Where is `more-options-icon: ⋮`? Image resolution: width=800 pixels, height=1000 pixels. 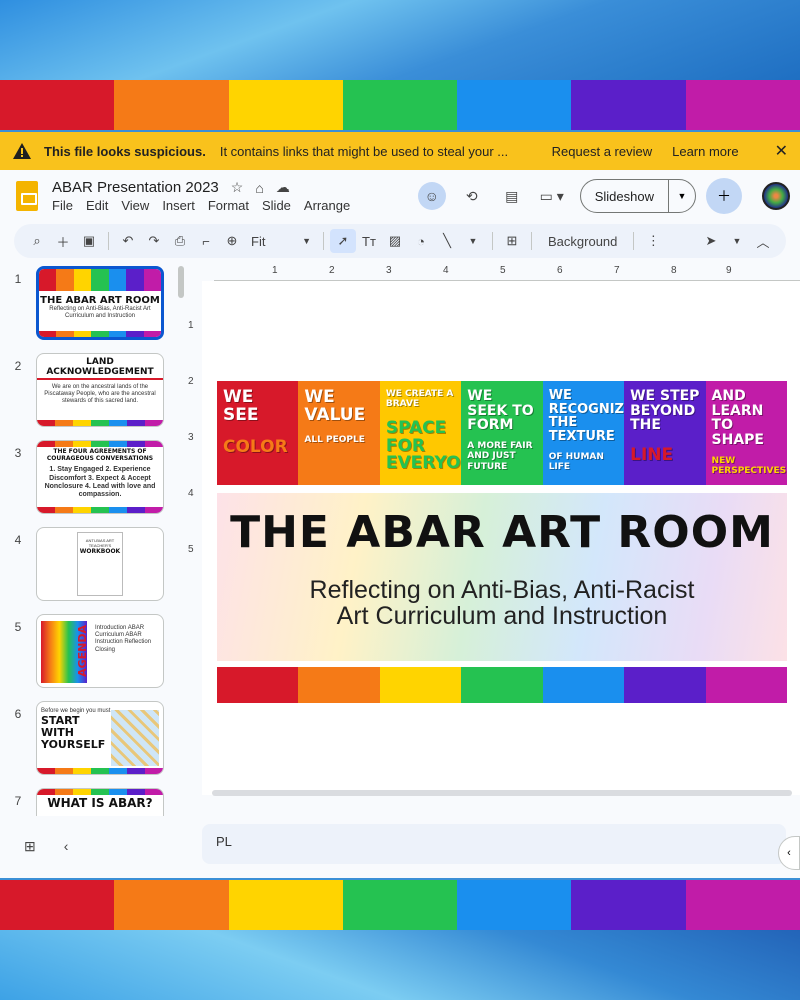
more-options-icon: ⋮ is located at coordinates (653, 241).